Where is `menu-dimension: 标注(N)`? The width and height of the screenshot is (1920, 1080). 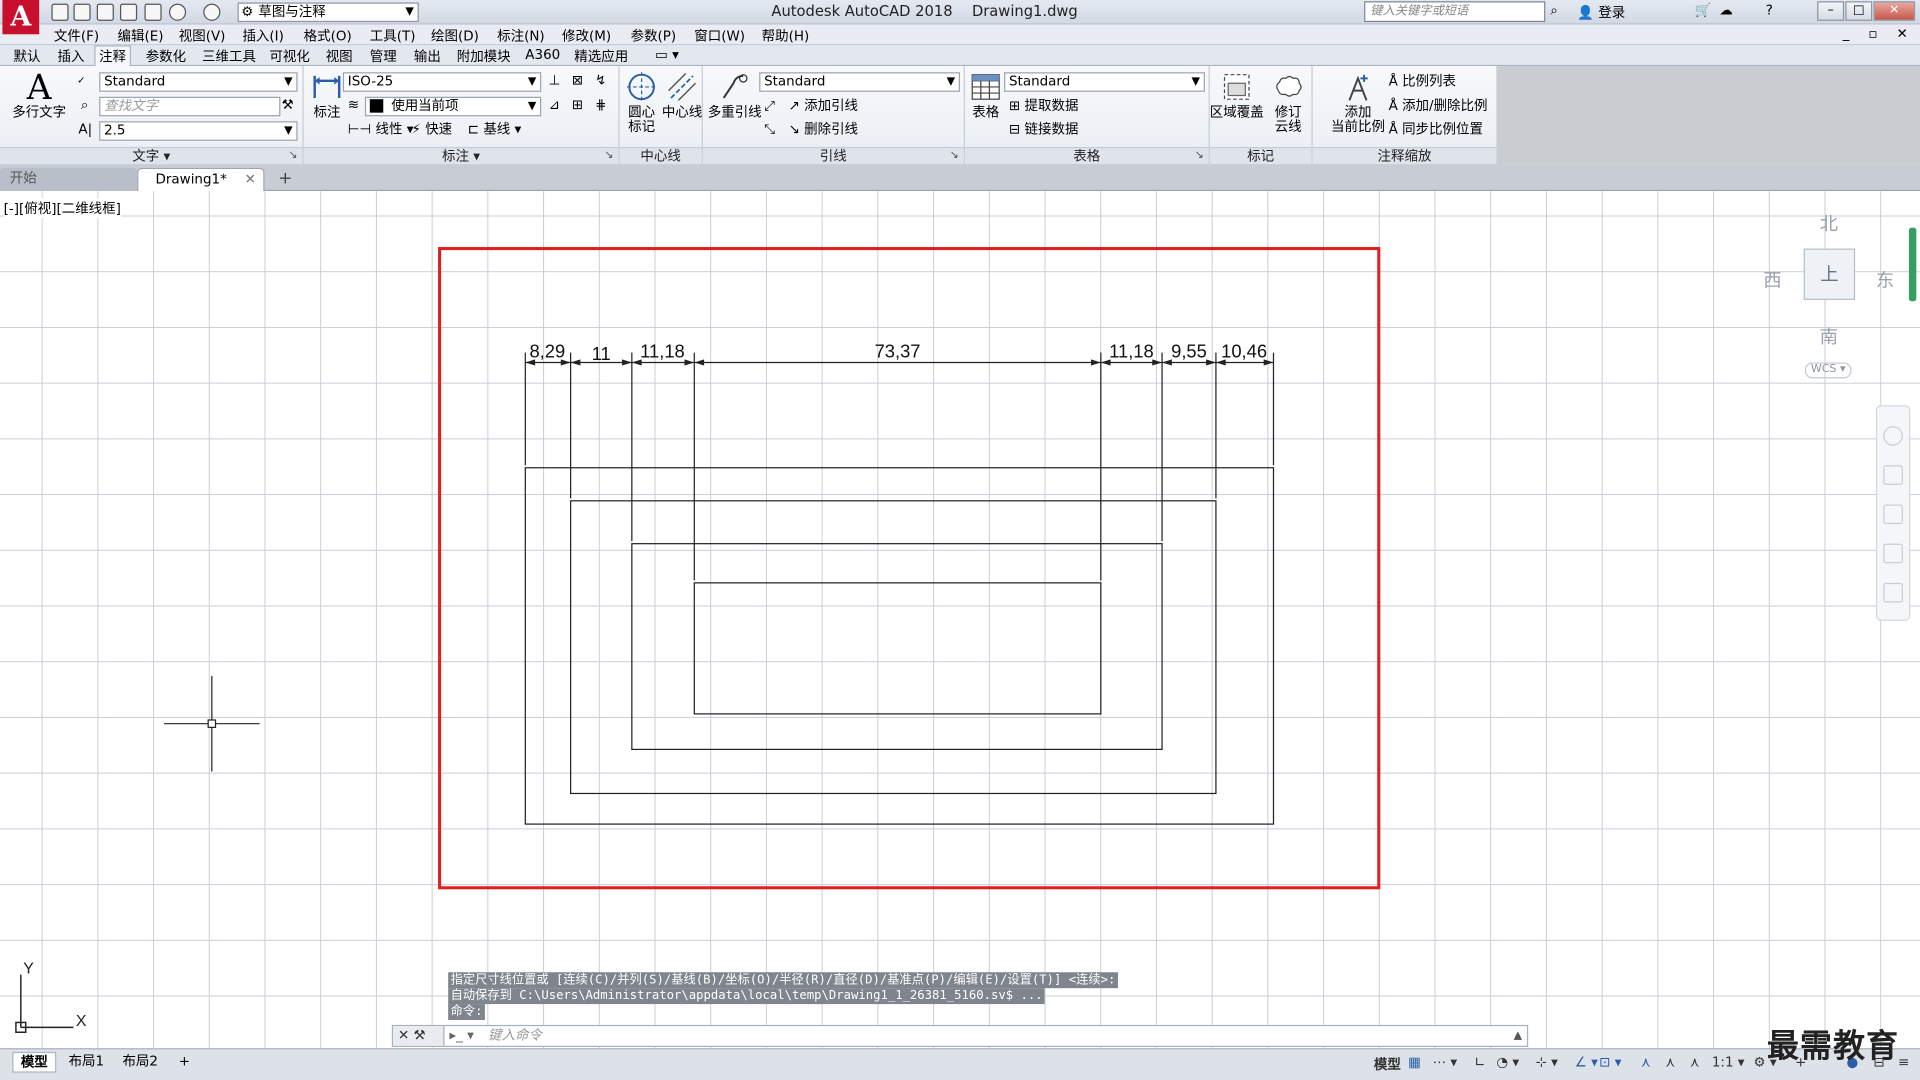 menu-dimension: 标注(N) is located at coordinates (521, 36).